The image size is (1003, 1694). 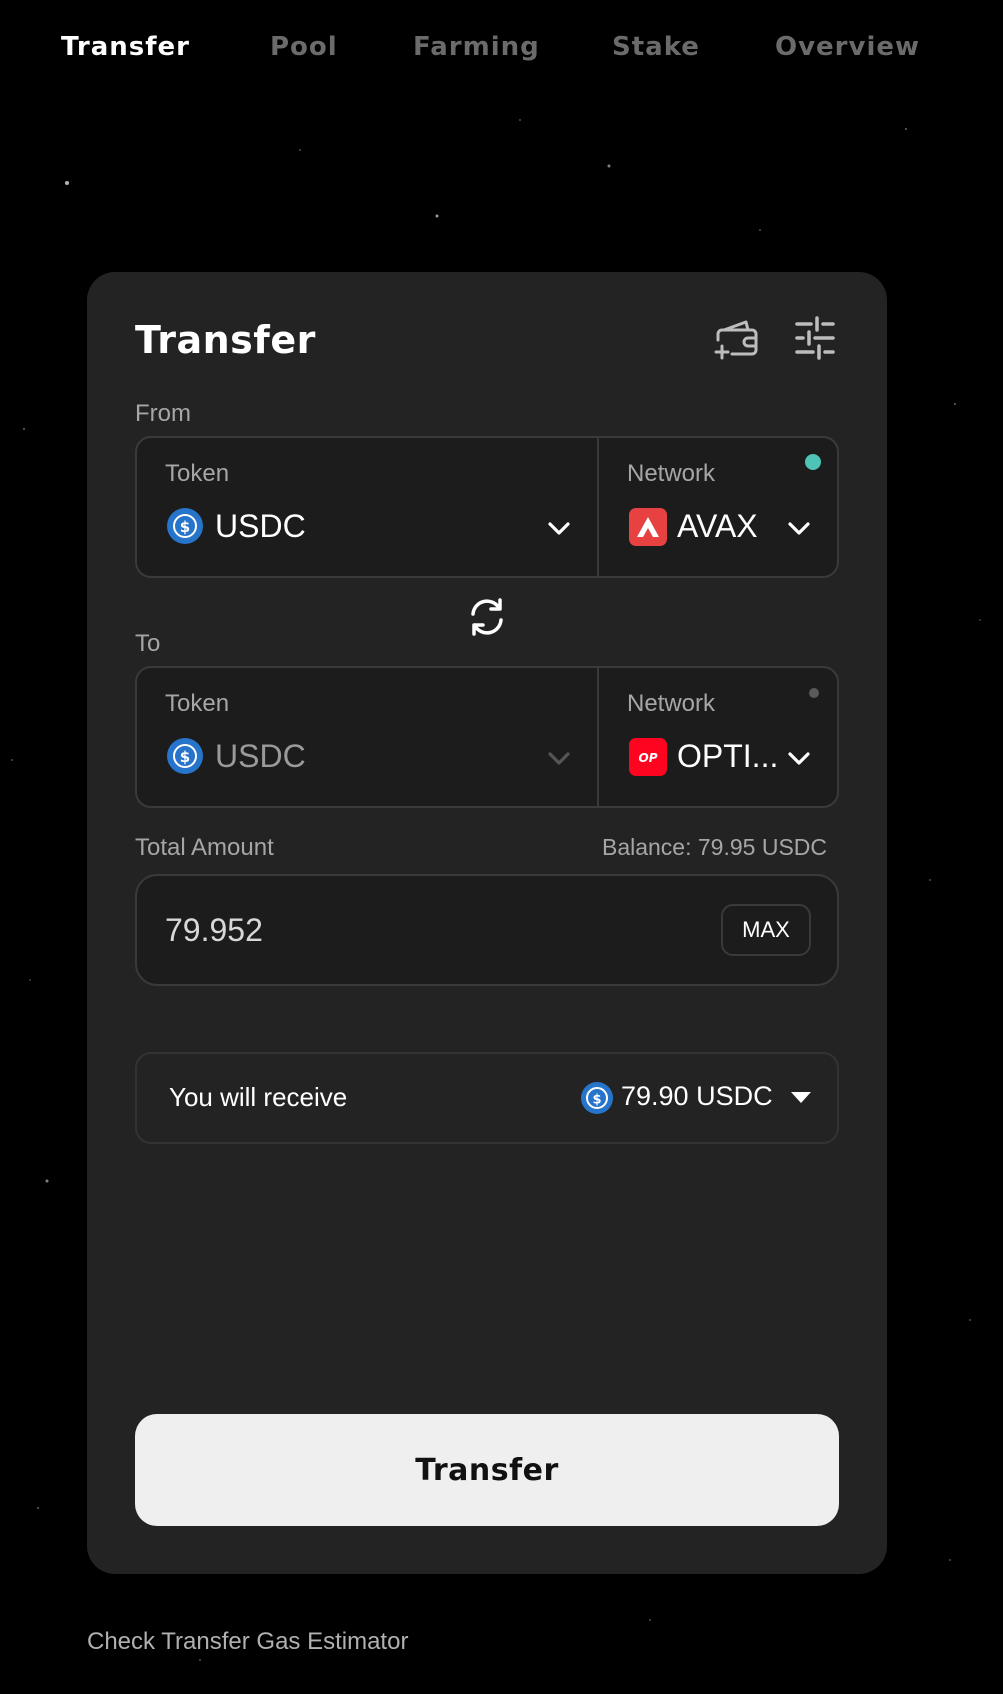 I want to click on from-token-chevron-down-icon, so click(x=559, y=528).